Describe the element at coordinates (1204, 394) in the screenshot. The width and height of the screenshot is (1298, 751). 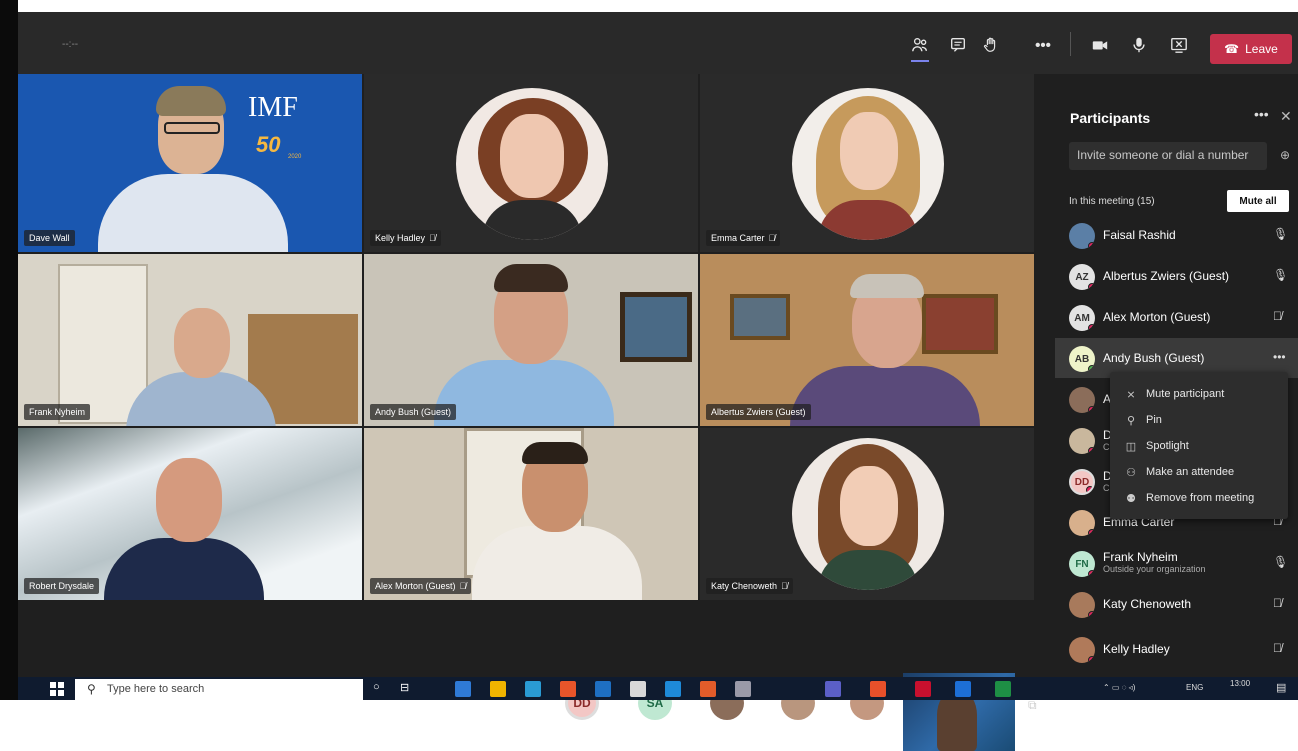
I see `menu-item-mute-participant: ⨯ Mute participant` at that location.